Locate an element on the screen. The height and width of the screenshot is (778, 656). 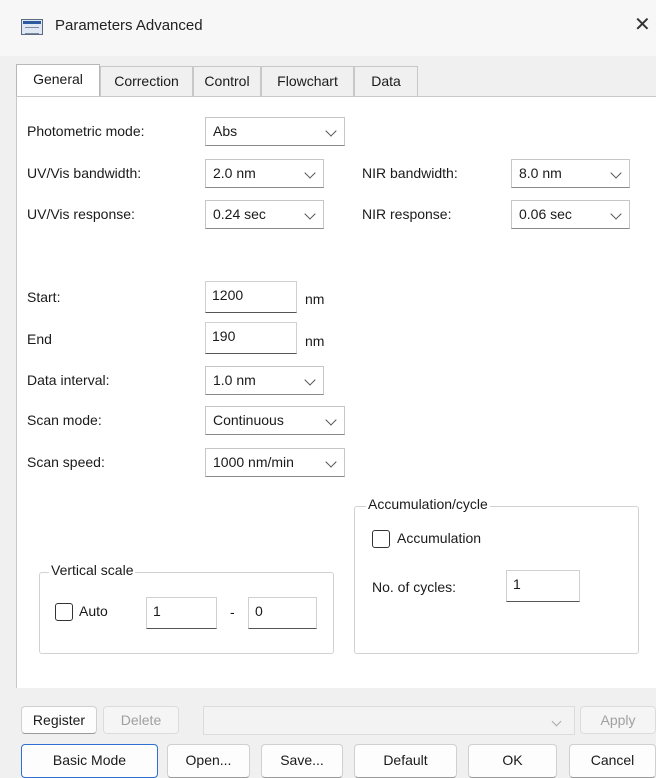
data-interval-value: 1.0 nm is located at coordinates (234, 380).